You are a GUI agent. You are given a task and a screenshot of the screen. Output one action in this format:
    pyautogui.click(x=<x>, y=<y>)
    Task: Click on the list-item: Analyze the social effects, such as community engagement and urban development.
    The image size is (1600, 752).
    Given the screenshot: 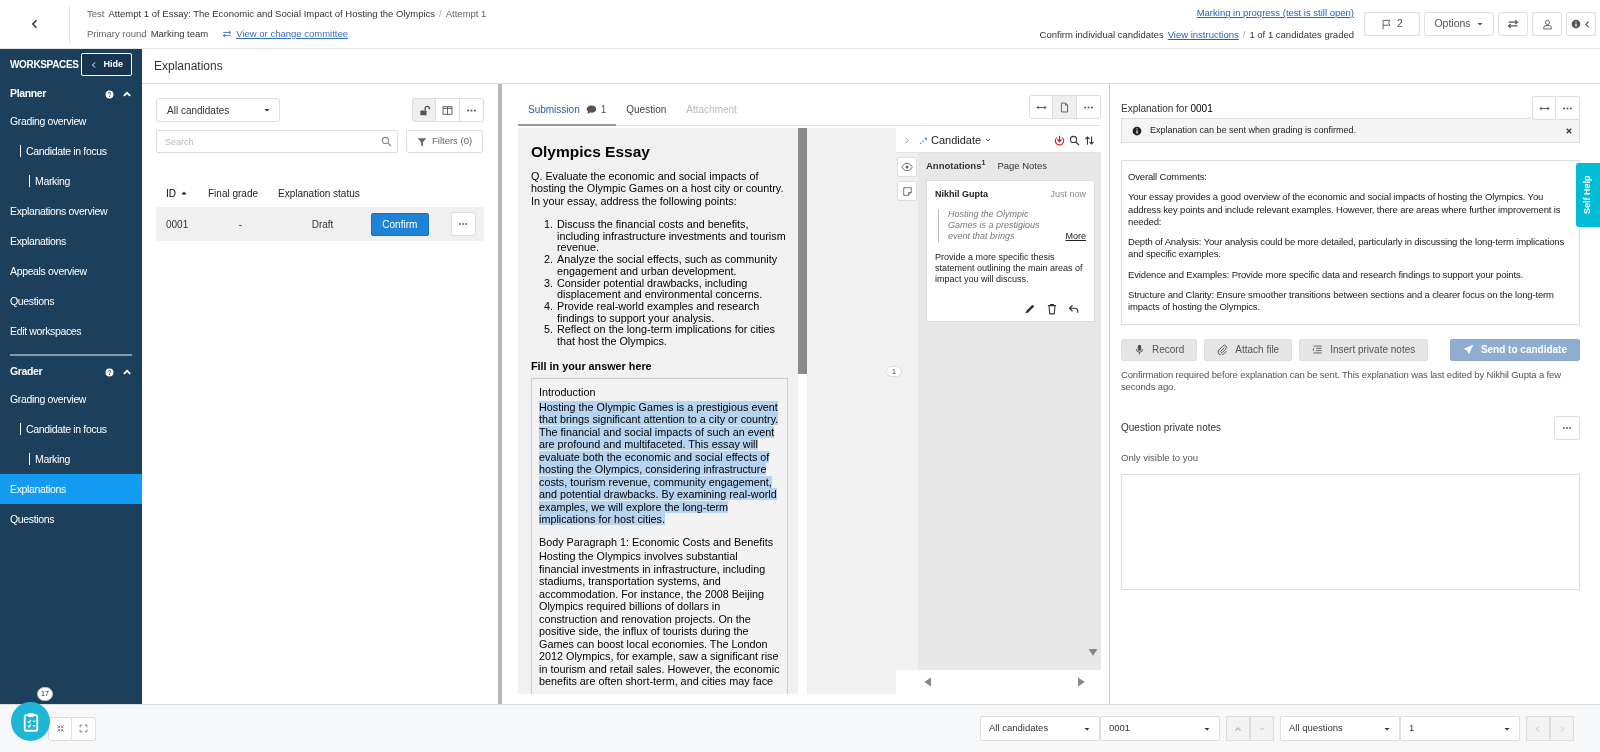 What is the action you would take?
    pyautogui.click(x=668, y=266)
    